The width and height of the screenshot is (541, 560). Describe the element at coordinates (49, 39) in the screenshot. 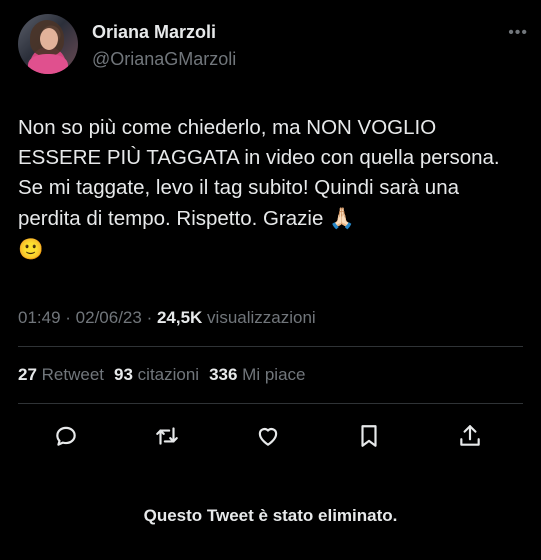

I see `avatar-face` at that location.